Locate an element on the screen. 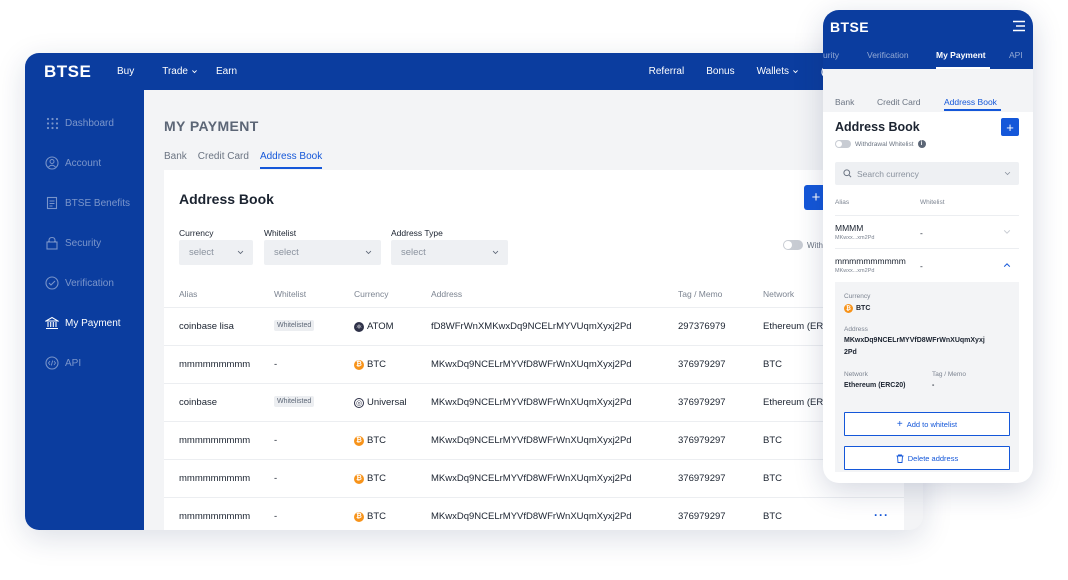  currency-filter-label: Currency is located at coordinates (196, 233).